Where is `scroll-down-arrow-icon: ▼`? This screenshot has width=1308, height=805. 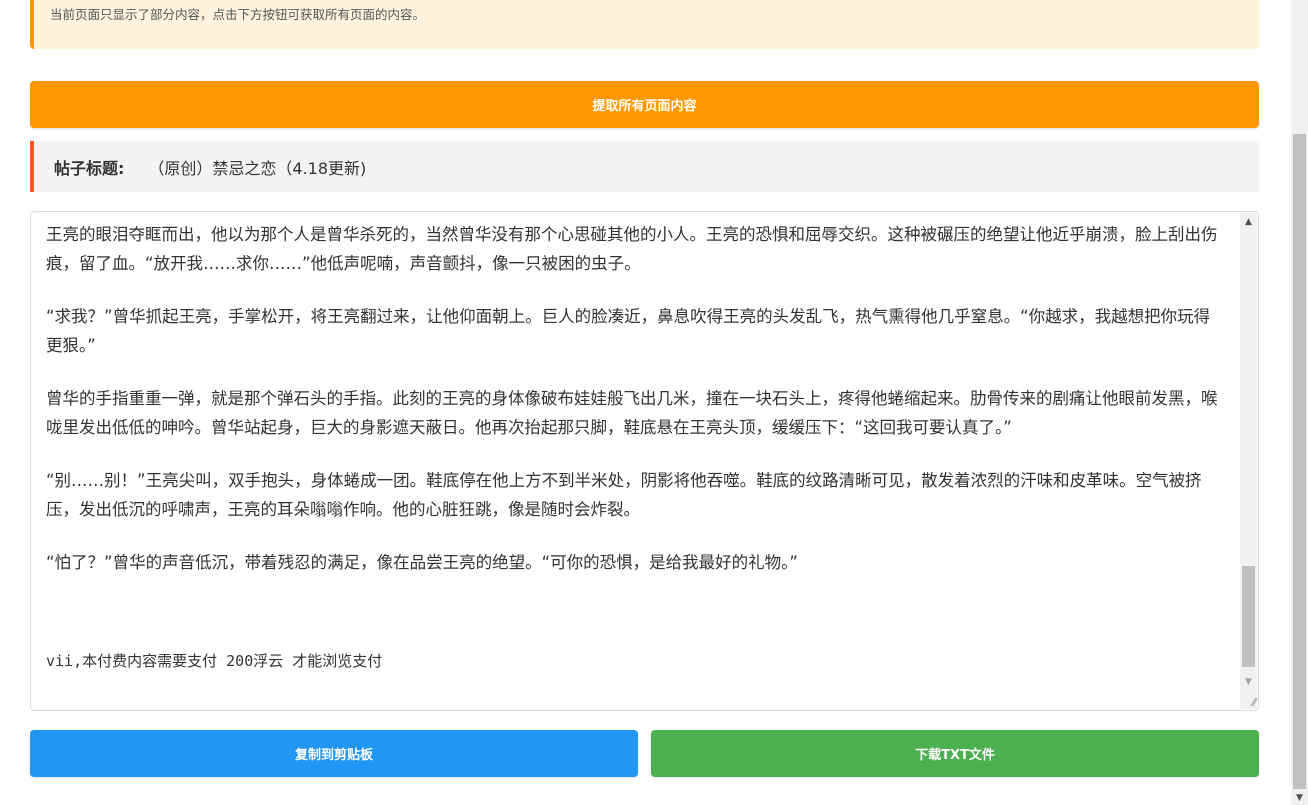
scroll-down-arrow-icon: ▼ is located at coordinates (1248, 682).